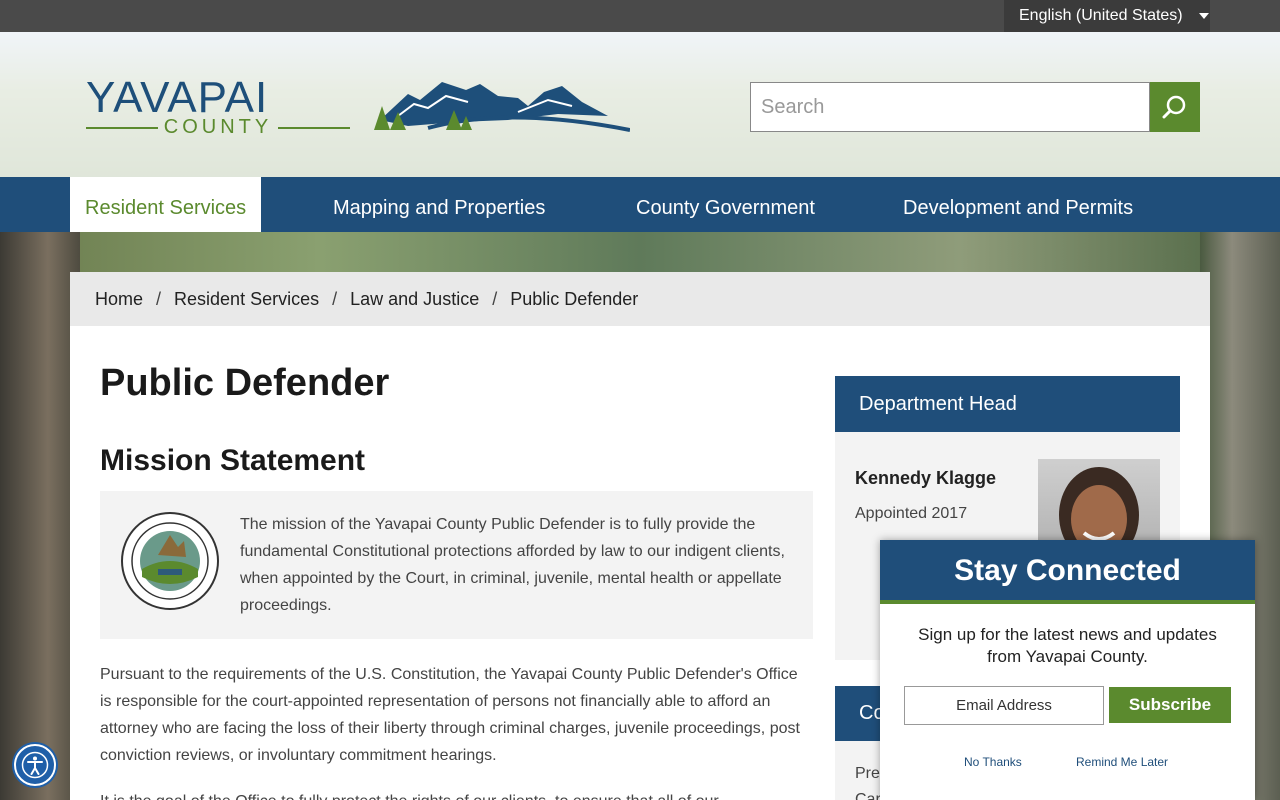 Image resolution: width=1280 pixels, height=800 pixels. I want to click on language-selector: English (United States), so click(1107, 16).